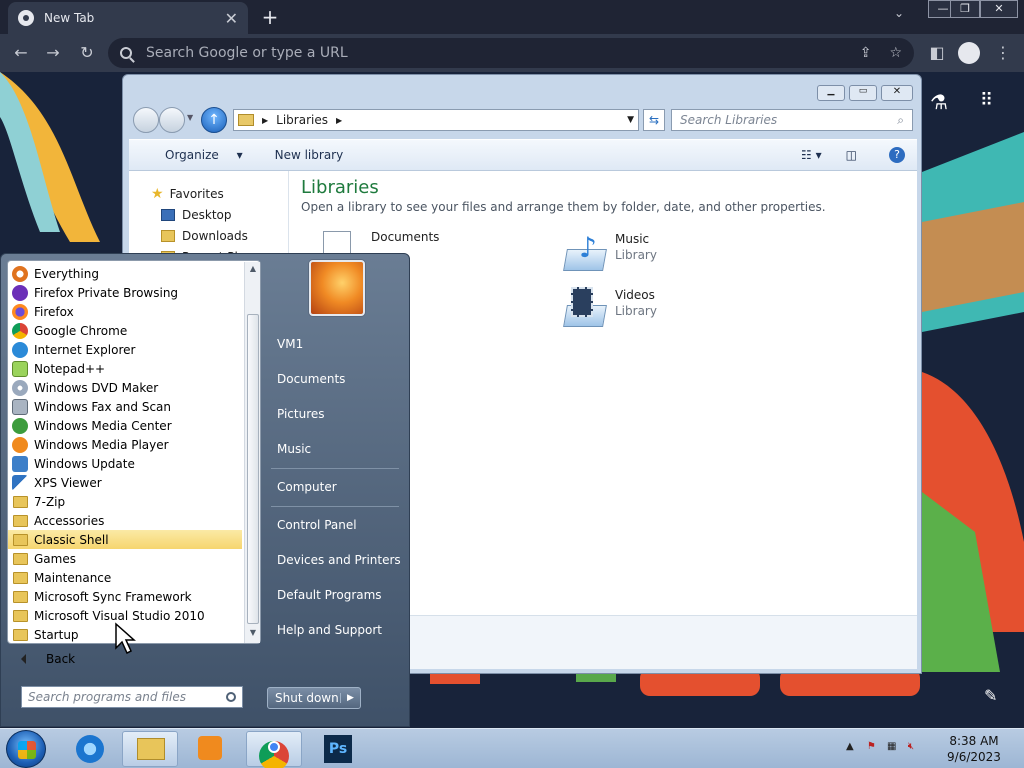 Image resolution: width=1024 pixels, height=768 pixels. What do you see at coordinates (511, 53) in the screenshot?
I see `omnibox: Search Google or type a URL ⇪ ☆` at bounding box center [511, 53].